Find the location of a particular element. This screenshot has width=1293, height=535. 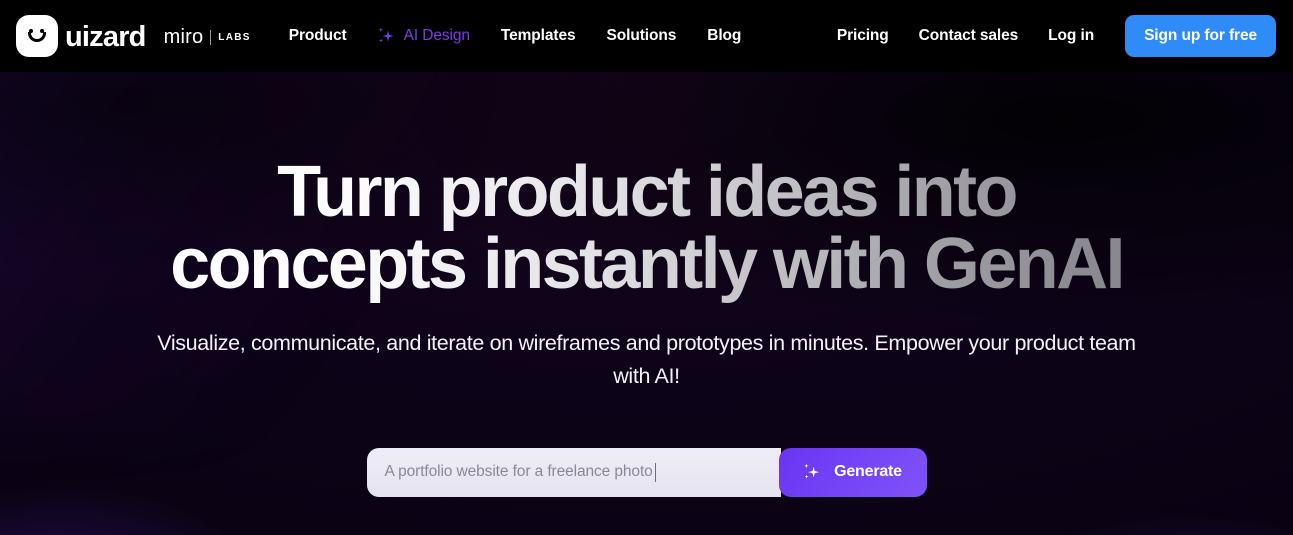

lockup-divider is located at coordinates (211, 37).